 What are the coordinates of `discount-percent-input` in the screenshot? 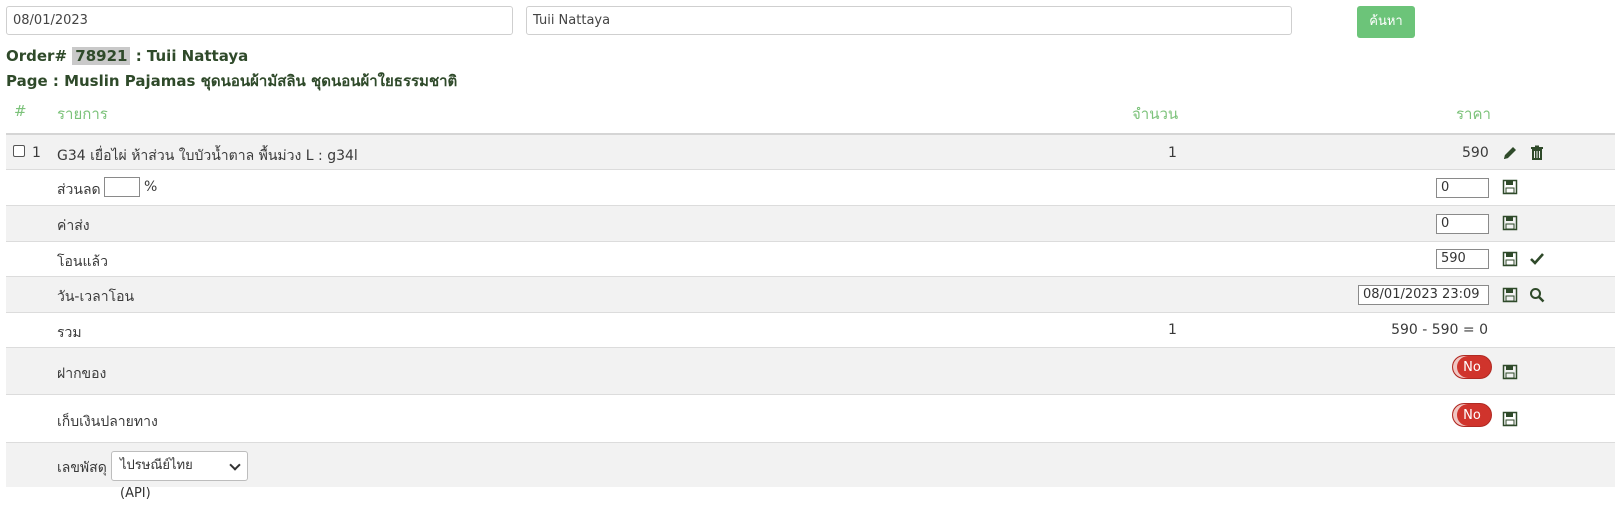 It's located at (122, 187).